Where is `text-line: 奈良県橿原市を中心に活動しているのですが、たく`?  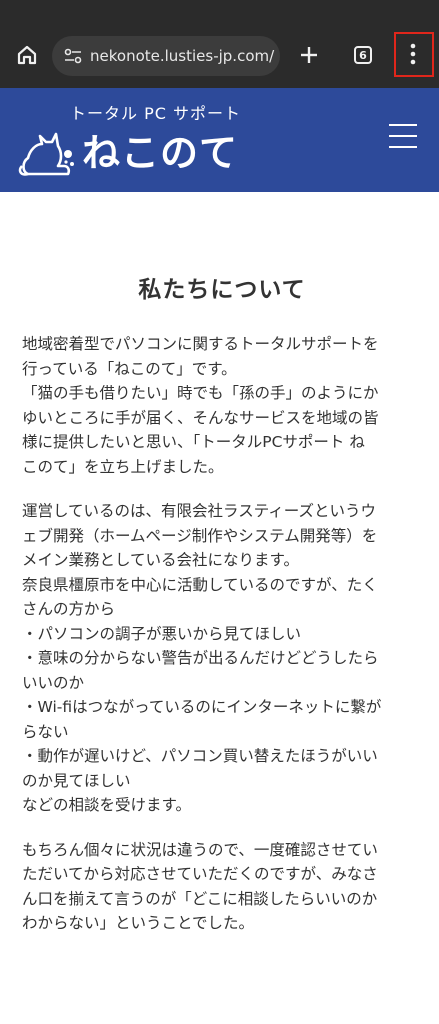 text-line: 奈良県橿原市を中心に活動しているのですが、たく is located at coordinates (200, 584).